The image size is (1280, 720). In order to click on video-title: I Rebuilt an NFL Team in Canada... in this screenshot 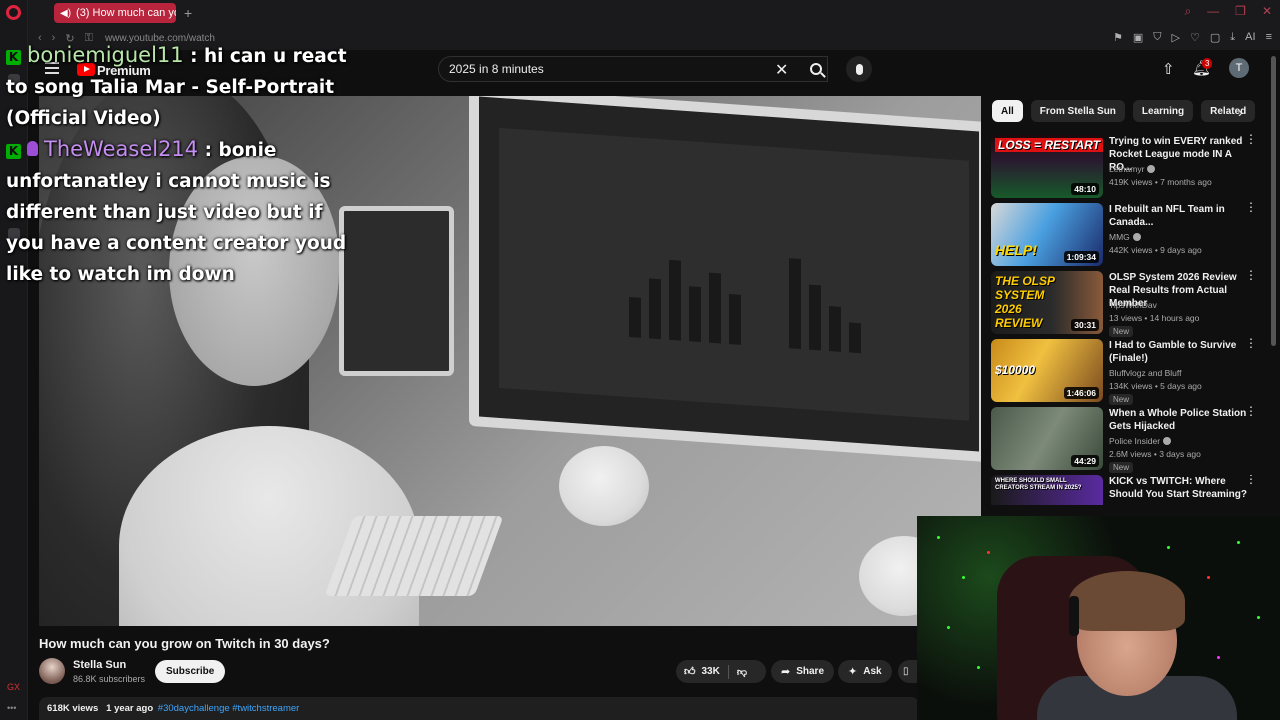, I will do `click(1178, 216)`.